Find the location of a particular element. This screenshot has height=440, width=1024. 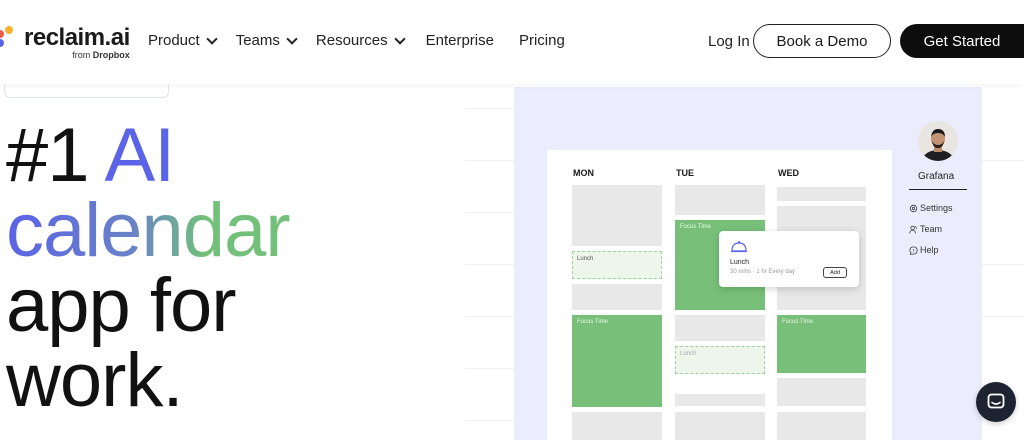

sidebar-item-settings: Settings is located at coordinates (931, 208).